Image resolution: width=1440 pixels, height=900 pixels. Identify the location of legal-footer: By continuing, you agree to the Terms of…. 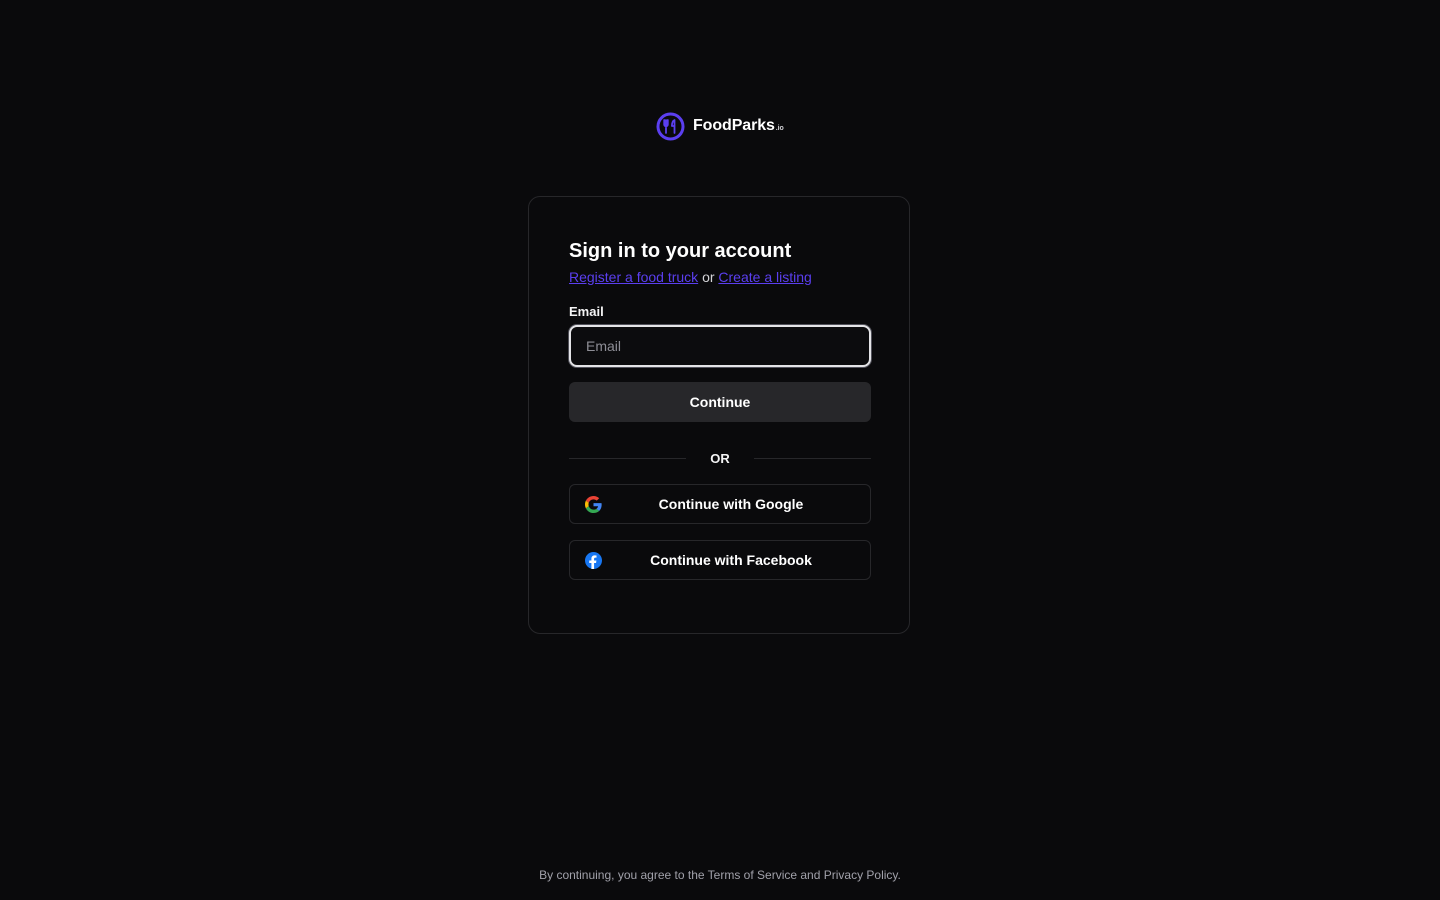
(720, 875).